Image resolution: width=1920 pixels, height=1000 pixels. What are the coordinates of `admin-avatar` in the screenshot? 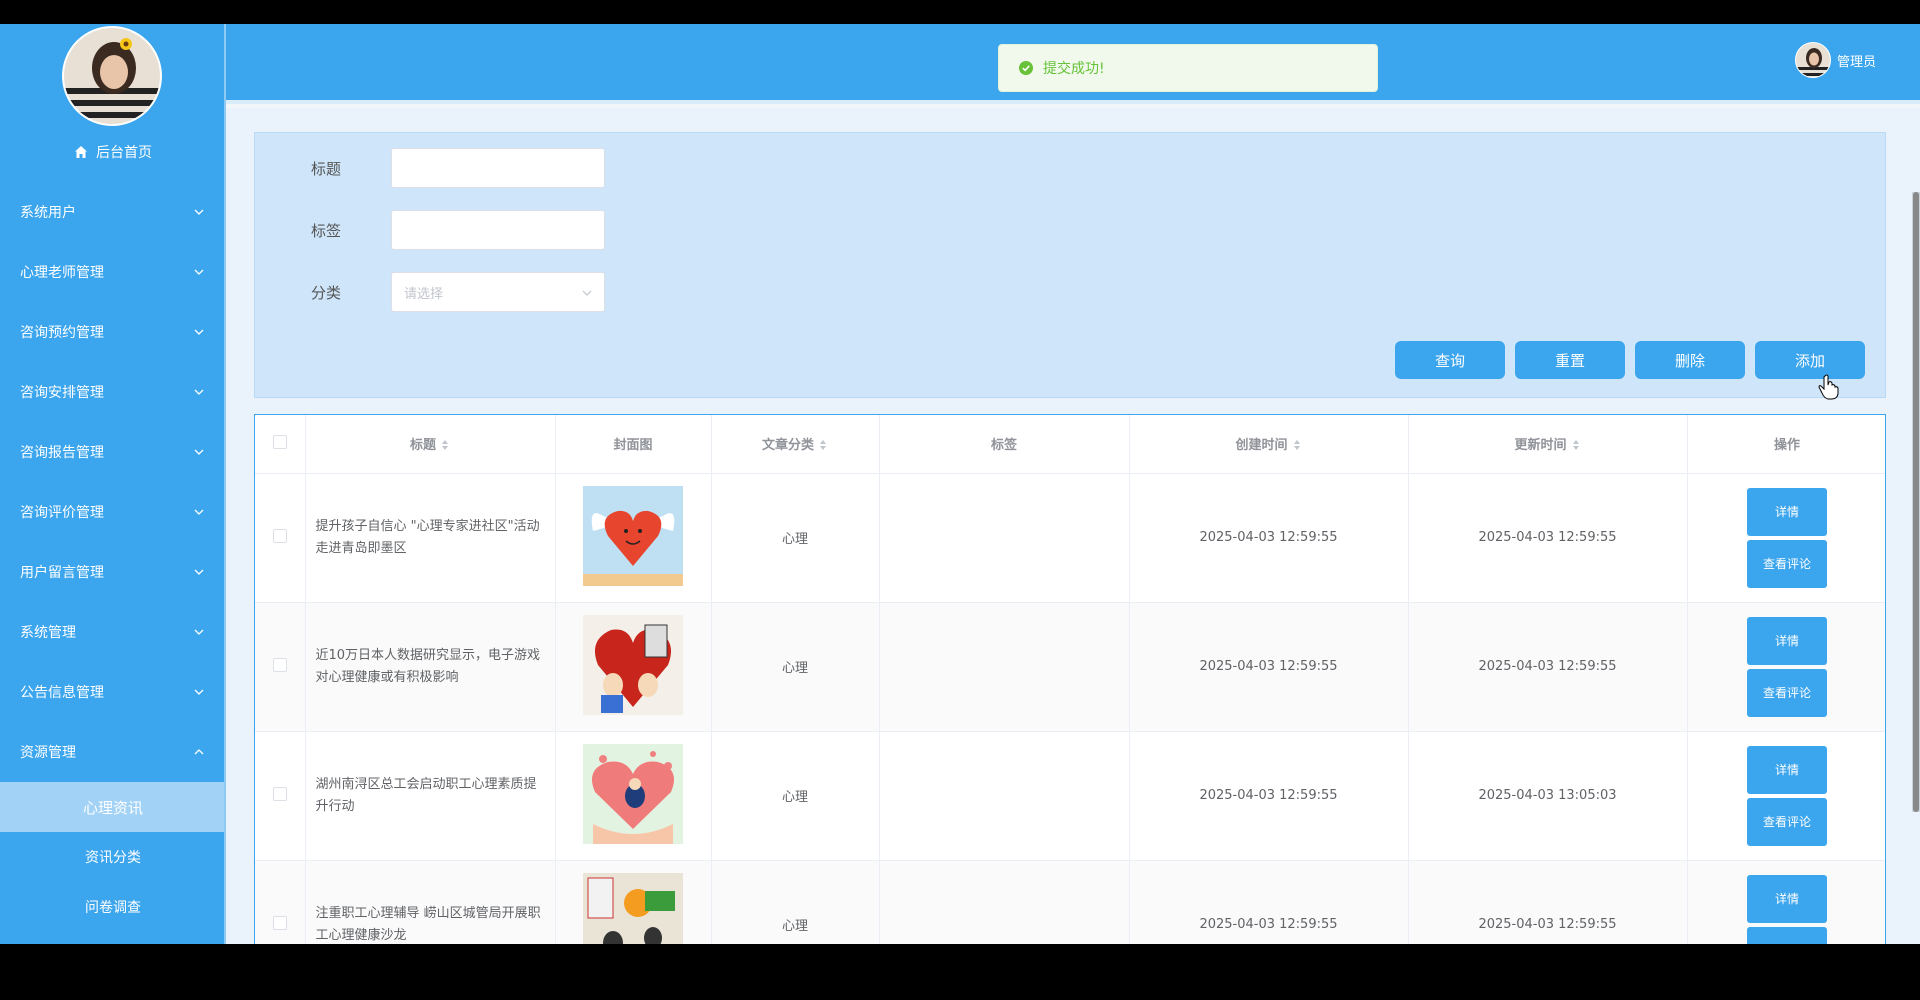 It's located at (112, 76).